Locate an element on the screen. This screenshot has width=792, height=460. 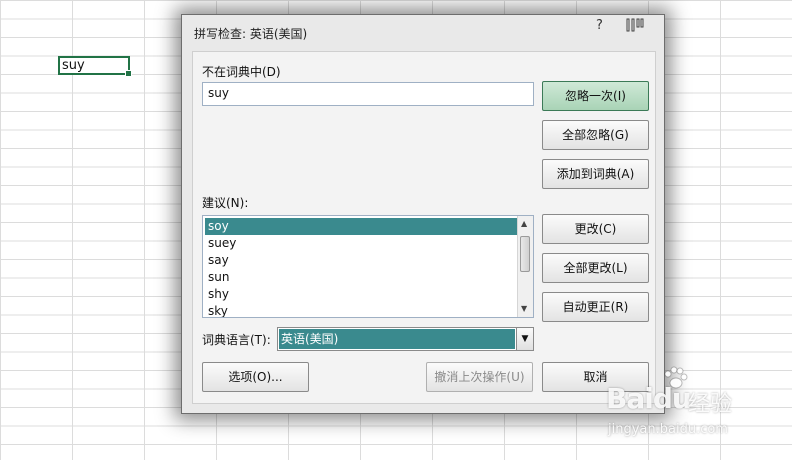
close-icon is located at coordinates (635, 27).